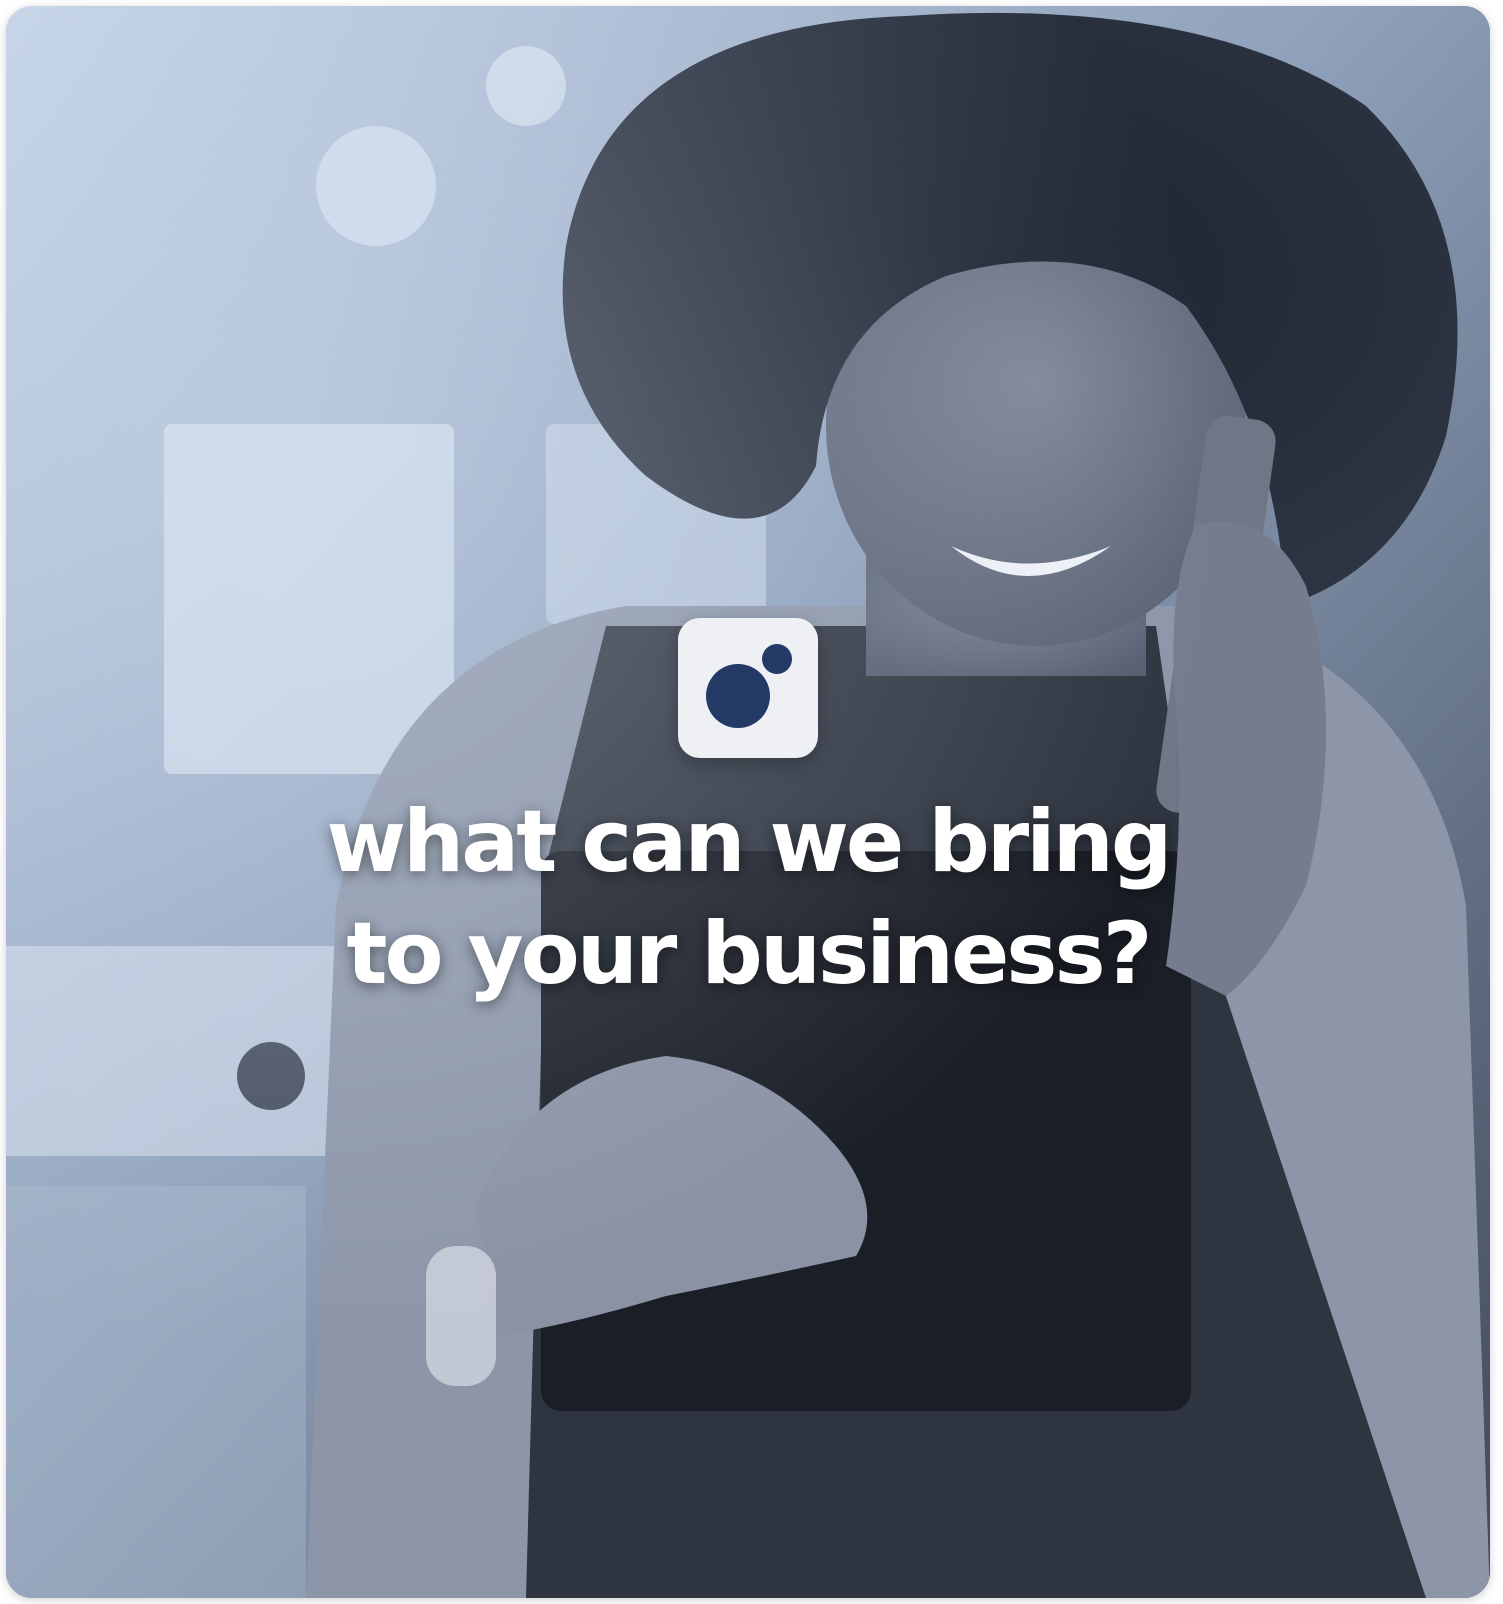 This screenshot has height=1604, width=1503. Describe the element at coordinates (749, 898) in the screenshot. I see `headline: what can we bring to your business?` at that location.